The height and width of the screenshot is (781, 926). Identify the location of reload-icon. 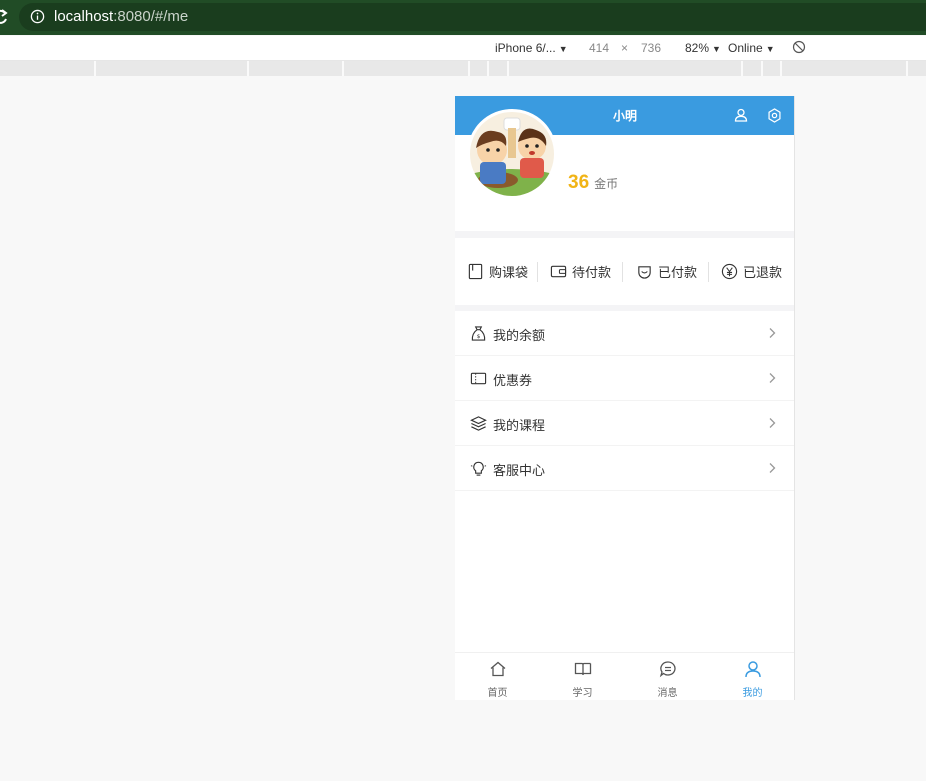
(4, 16).